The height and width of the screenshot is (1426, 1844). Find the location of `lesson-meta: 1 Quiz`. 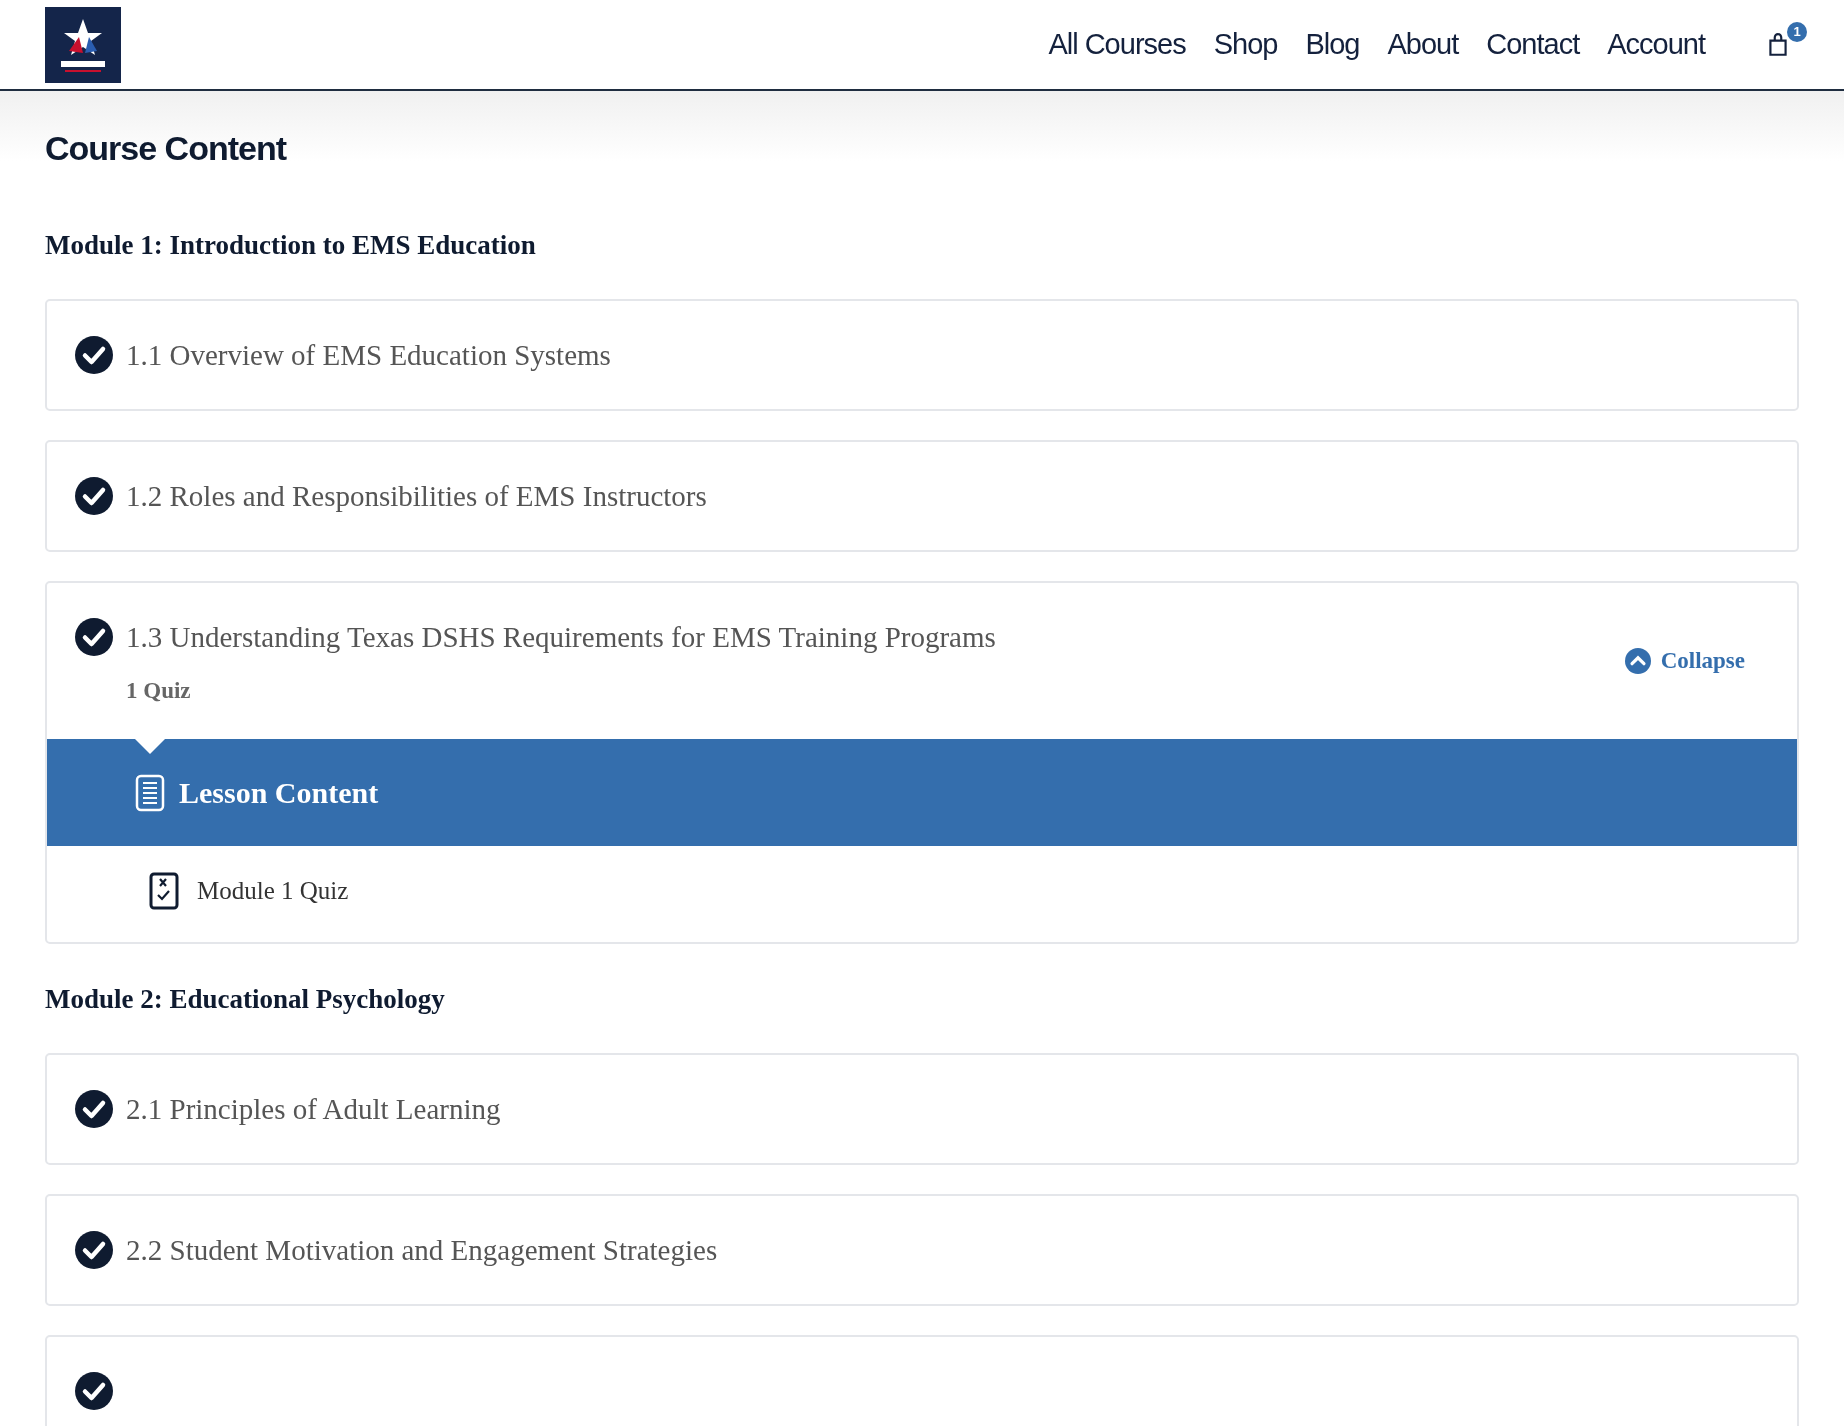

lesson-meta: 1 Quiz is located at coordinates (159, 691).